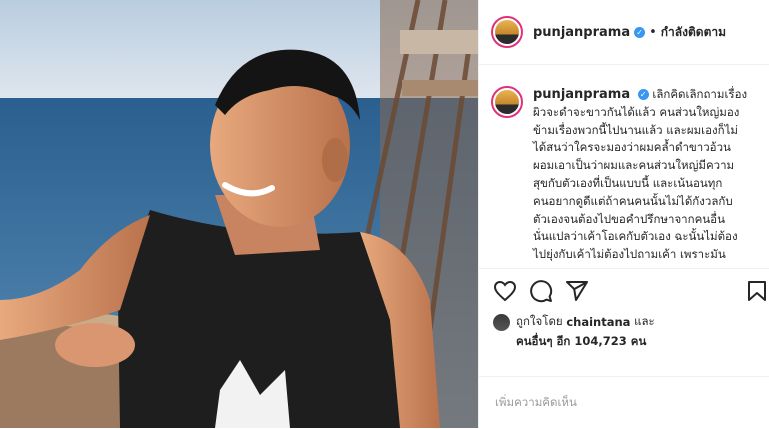 This screenshot has height=429, width=769. What do you see at coordinates (633, 200) in the screenshot?
I see `caption-line: คนอยากดูดีแต่ถ้าคนคนนั้นไม่ได้กังวลกับ` at bounding box center [633, 200].